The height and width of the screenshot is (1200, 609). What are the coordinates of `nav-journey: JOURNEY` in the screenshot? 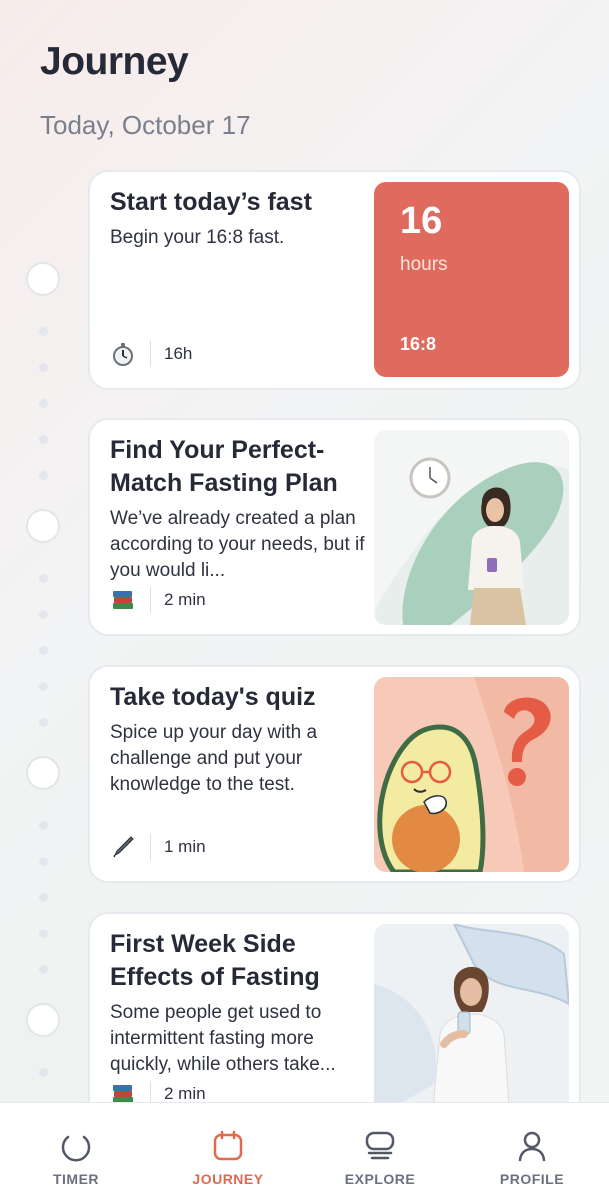 It's located at (228, 1151).